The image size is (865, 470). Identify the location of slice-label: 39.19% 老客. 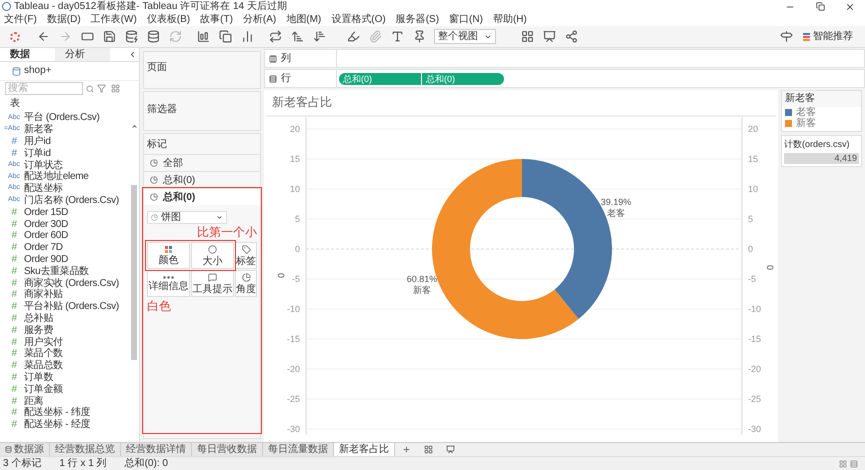
(616, 207).